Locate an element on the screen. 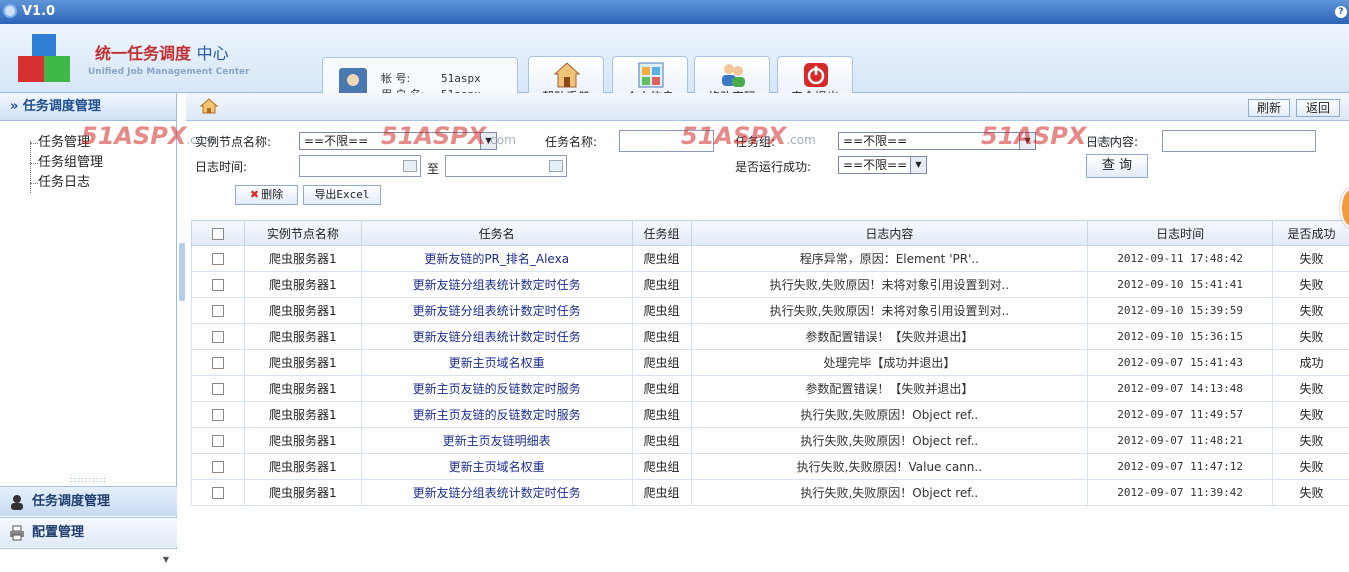  log-time-cell: 2012-09-07 15:41:43 is located at coordinates (1180, 362).